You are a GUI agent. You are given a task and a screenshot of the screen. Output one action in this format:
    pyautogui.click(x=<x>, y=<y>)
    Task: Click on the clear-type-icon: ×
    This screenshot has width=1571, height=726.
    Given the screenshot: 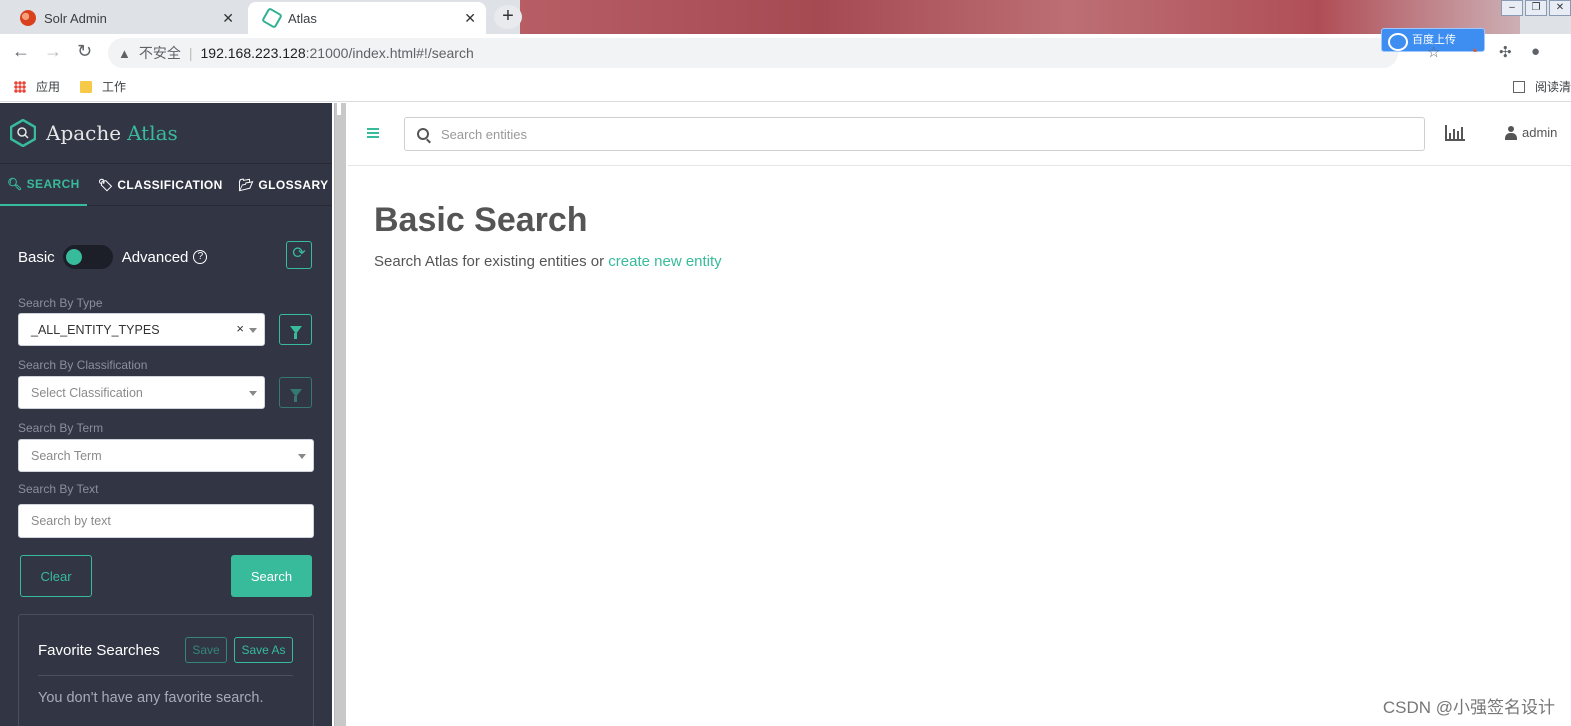 What is the action you would take?
    pyautogui.click(x=240, y=328)
    